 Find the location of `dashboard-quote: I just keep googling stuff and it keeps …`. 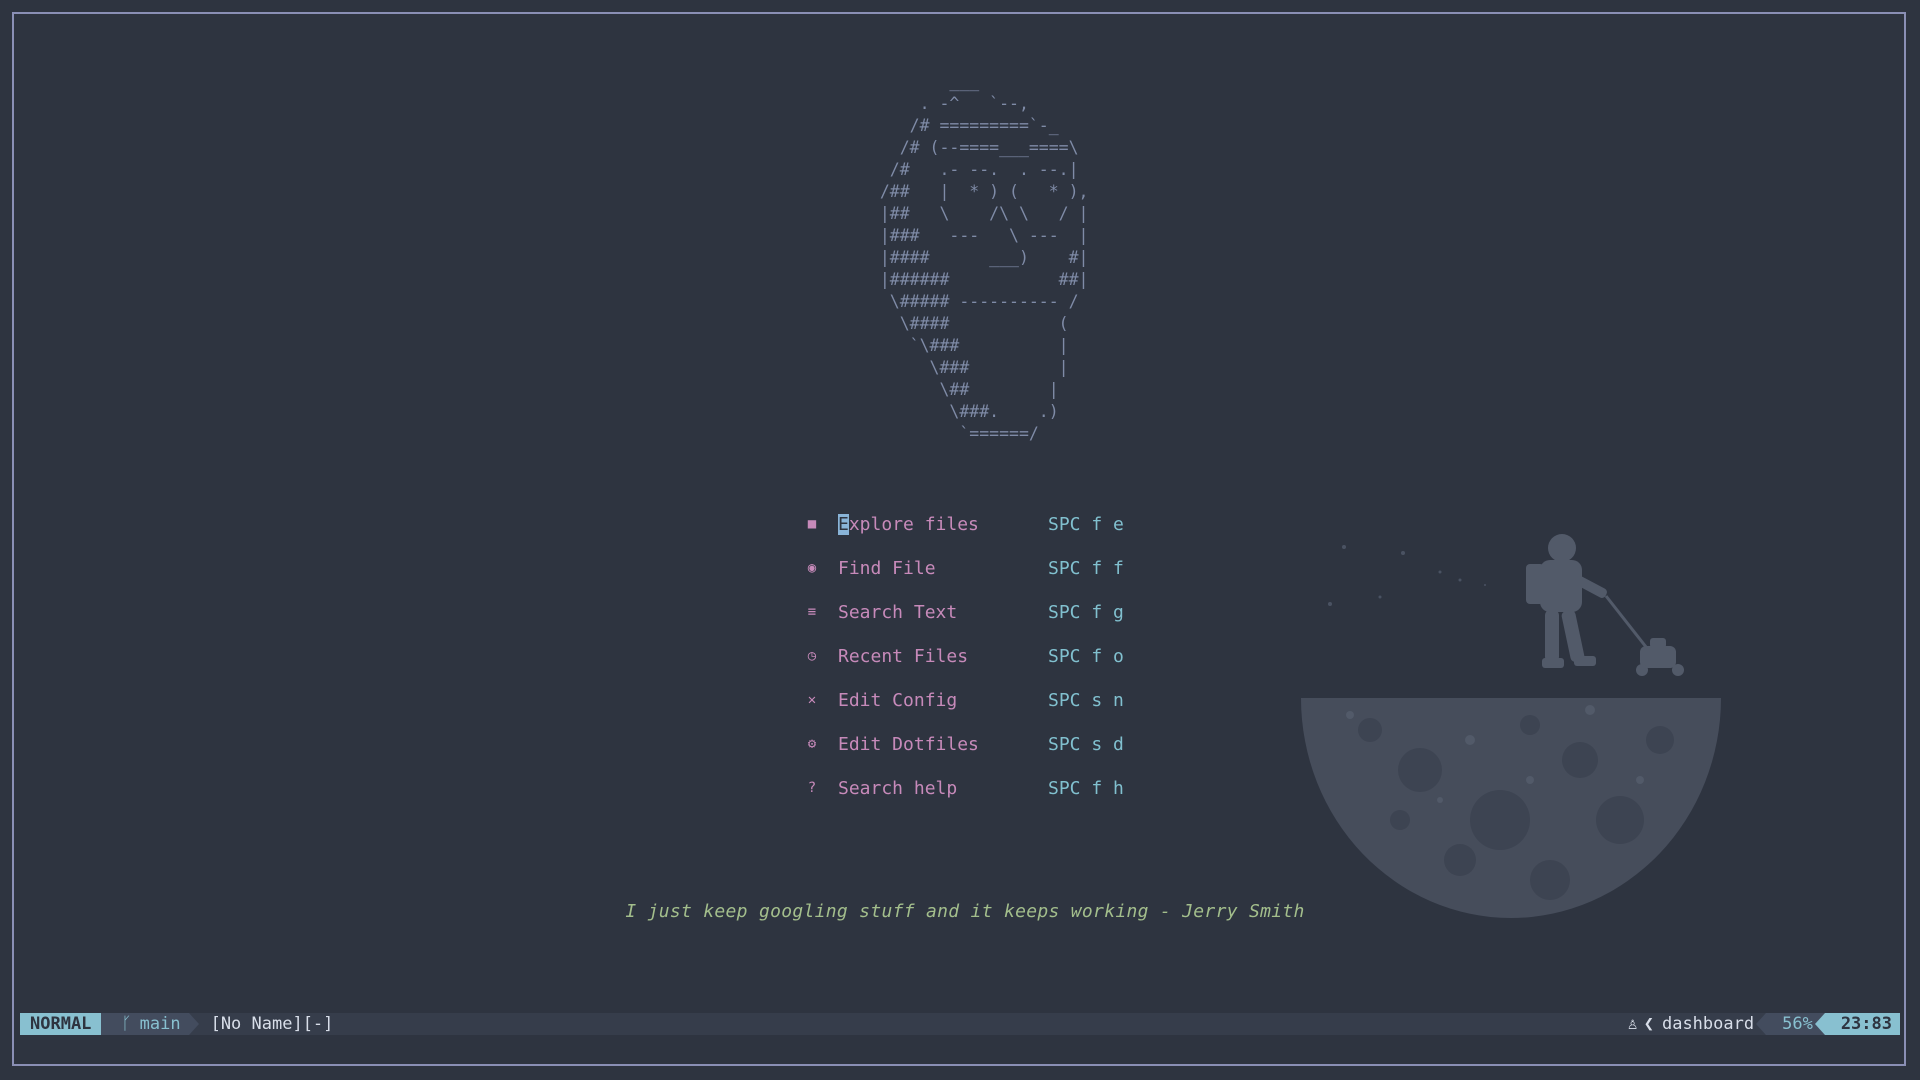

dashboard-quote: I just keep googling stuff and it keeps … is located at coordinates (965, 911).